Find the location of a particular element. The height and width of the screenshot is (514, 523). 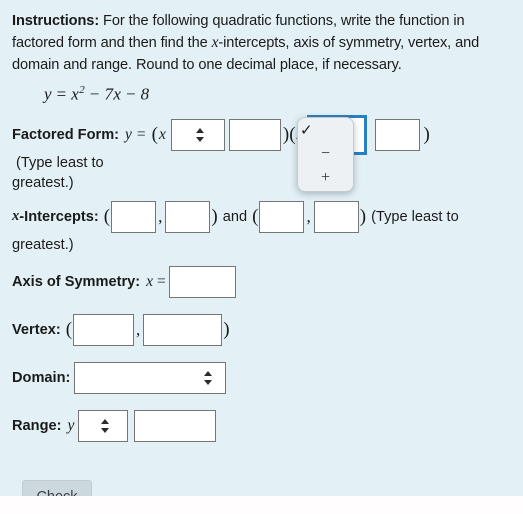

minus-glyph-icon: − is located at coordinates (325, 153).